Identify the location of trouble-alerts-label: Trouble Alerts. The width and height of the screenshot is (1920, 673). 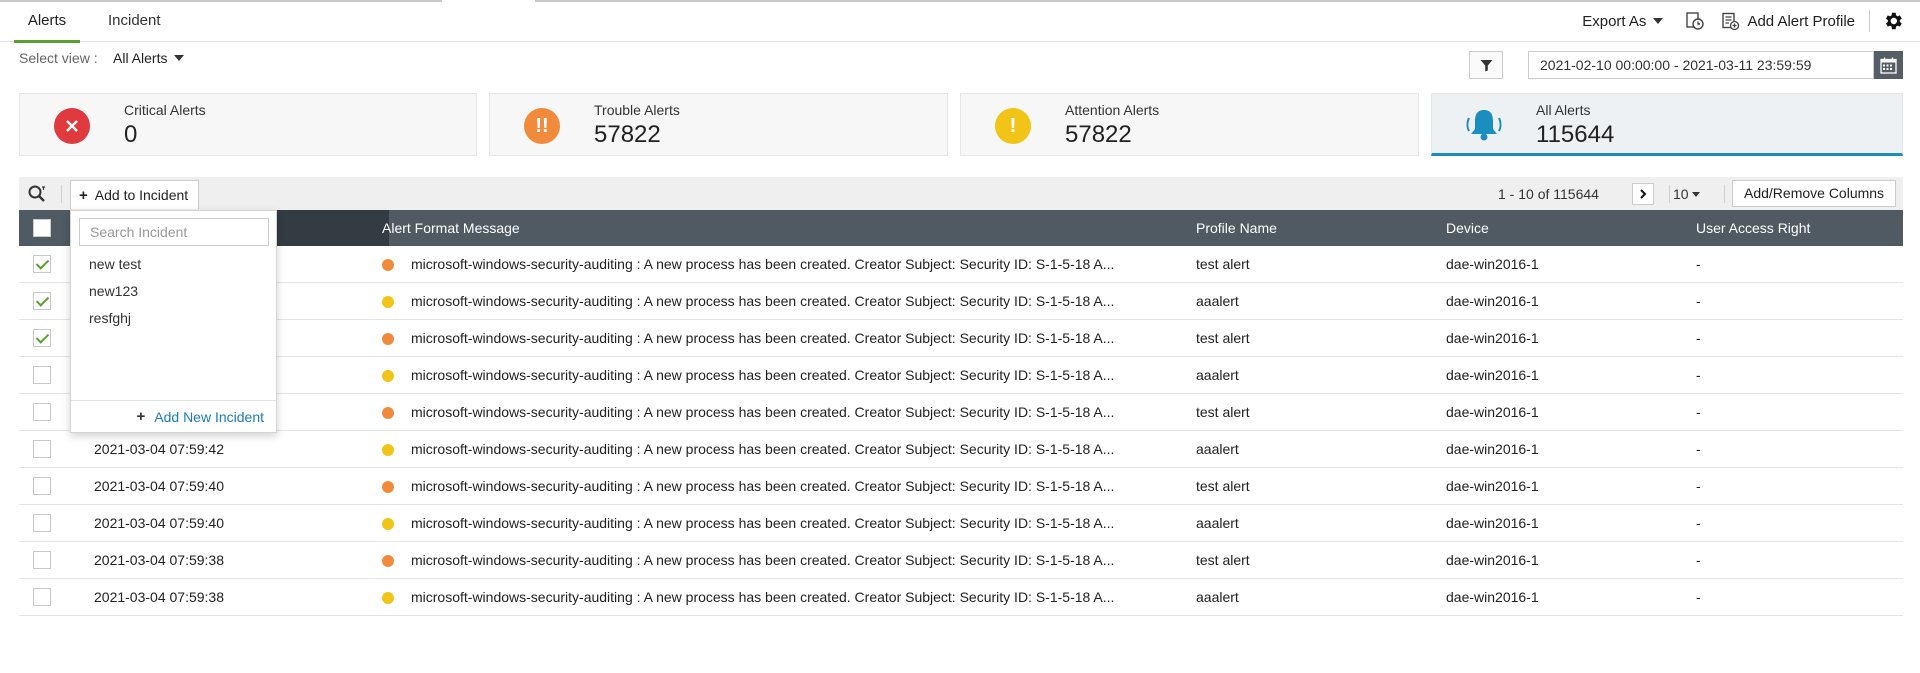
(637, 110).